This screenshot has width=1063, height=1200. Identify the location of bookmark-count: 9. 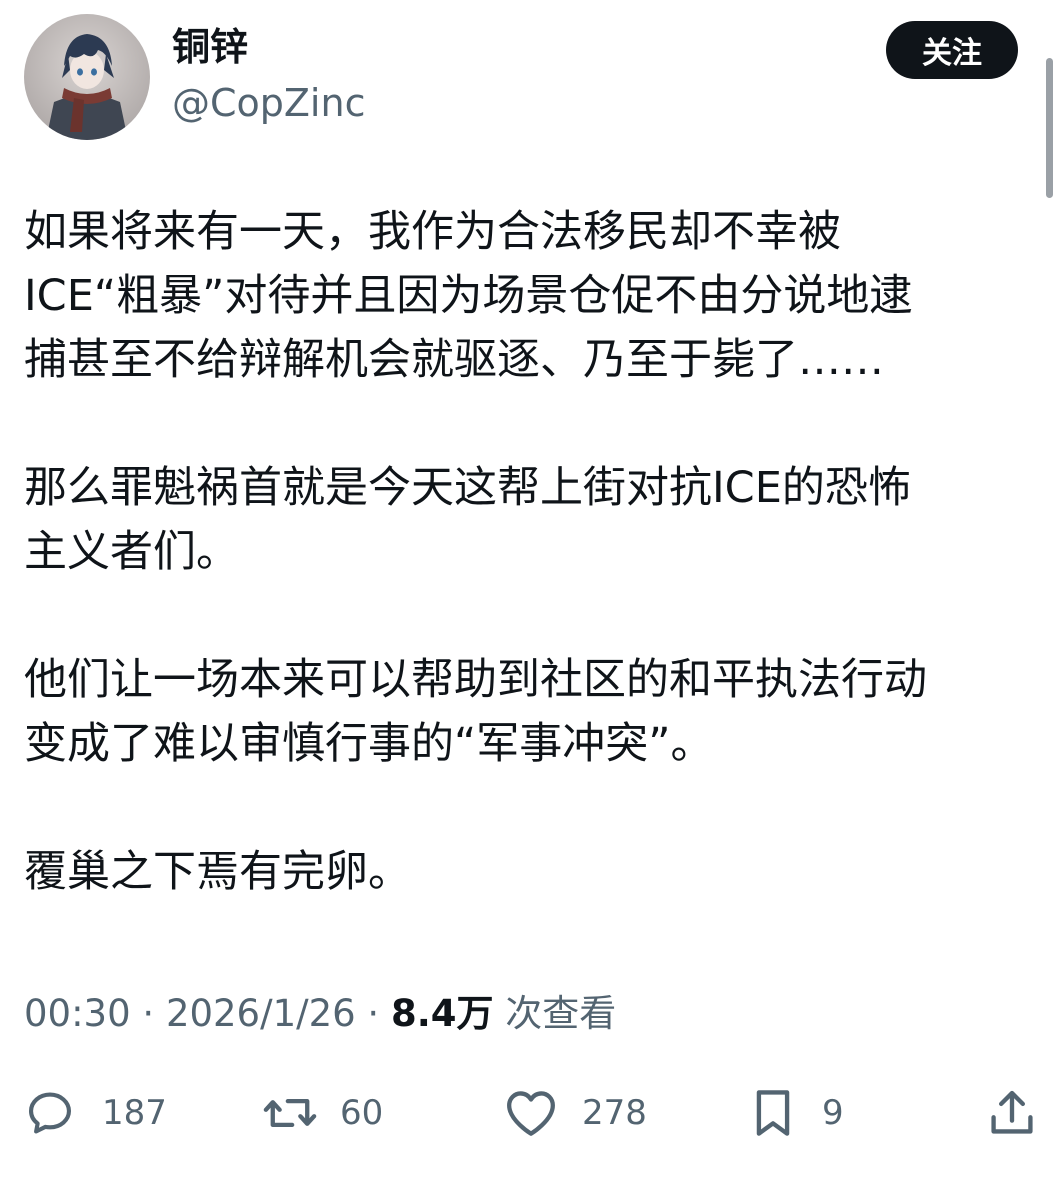
(833, 1113).